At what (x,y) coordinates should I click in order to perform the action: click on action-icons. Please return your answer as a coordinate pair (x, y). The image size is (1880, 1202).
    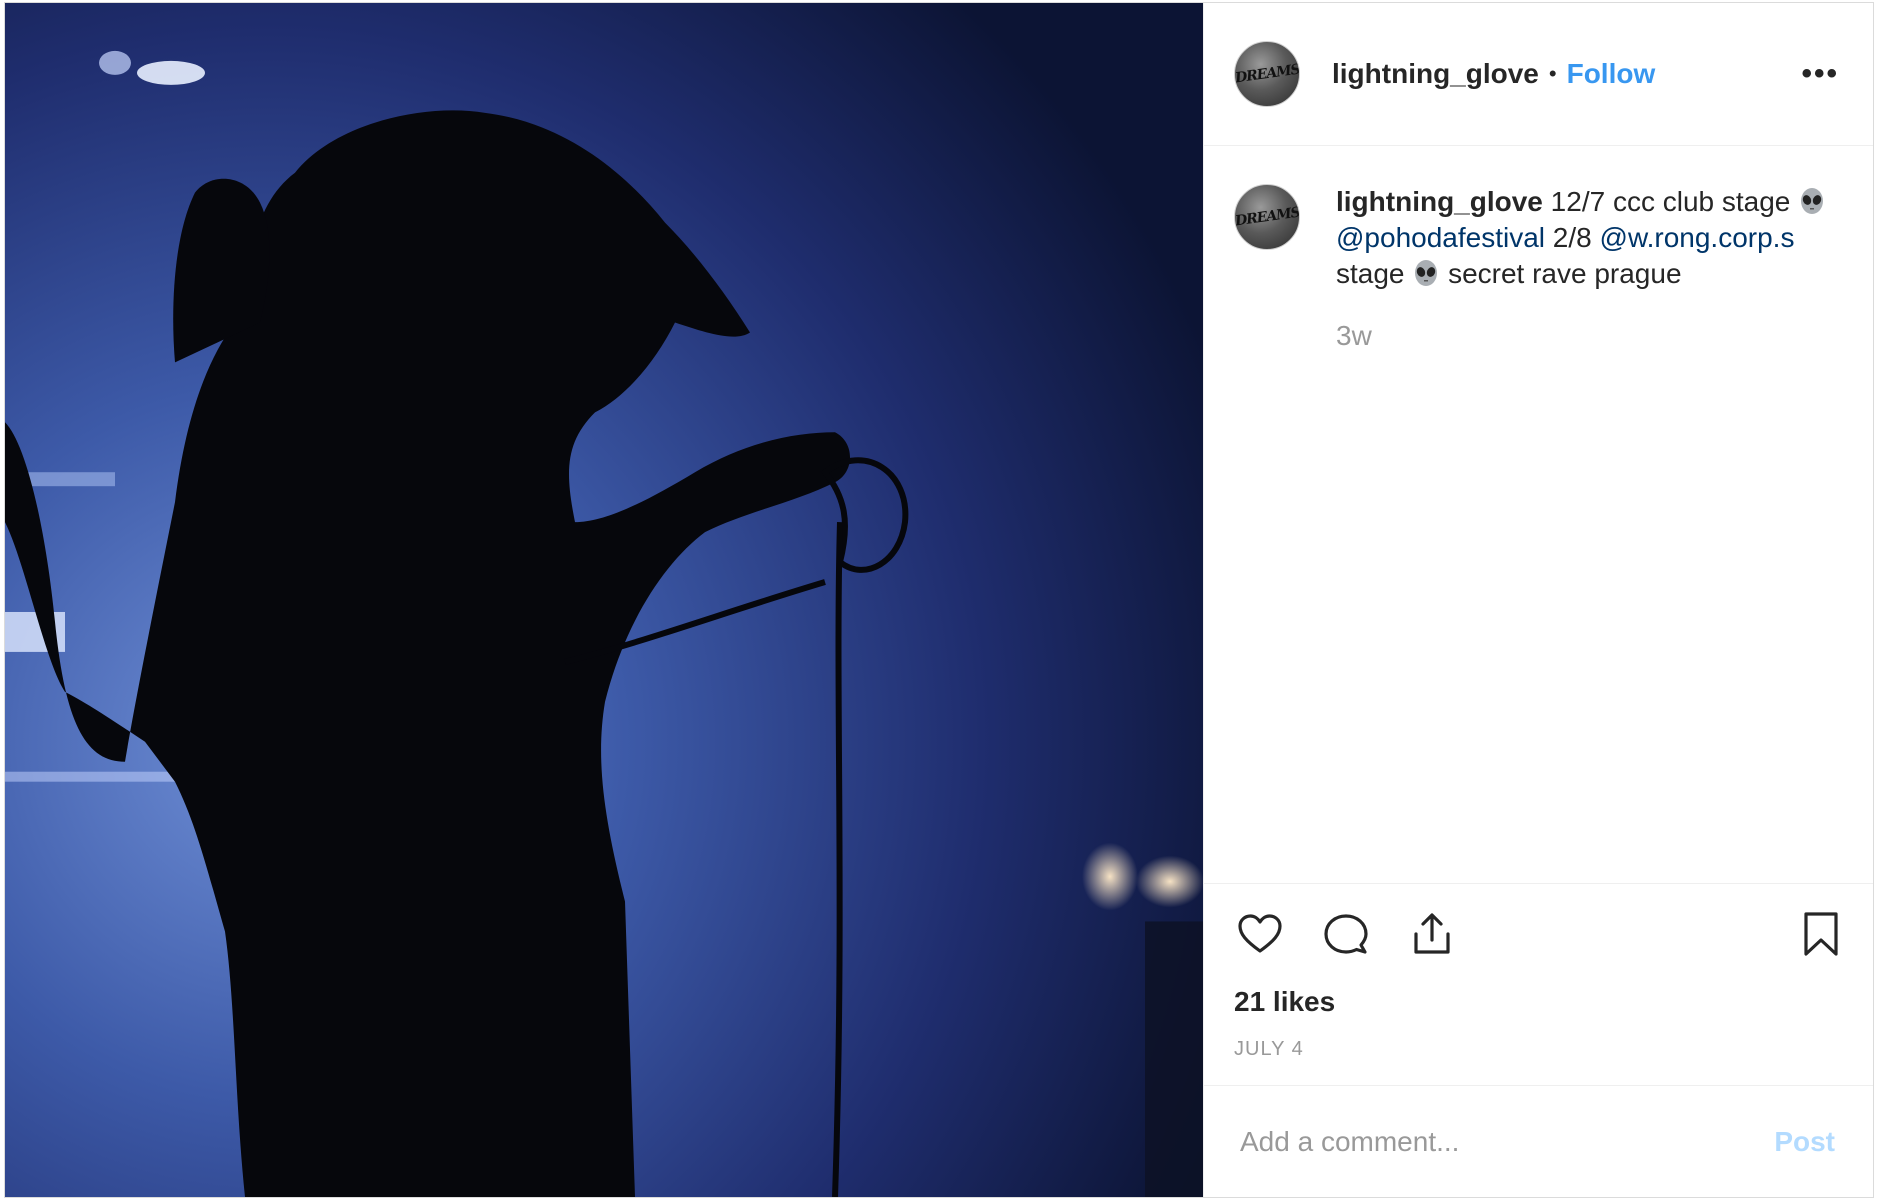
    Looking at the image, I should click on (1538, 934).